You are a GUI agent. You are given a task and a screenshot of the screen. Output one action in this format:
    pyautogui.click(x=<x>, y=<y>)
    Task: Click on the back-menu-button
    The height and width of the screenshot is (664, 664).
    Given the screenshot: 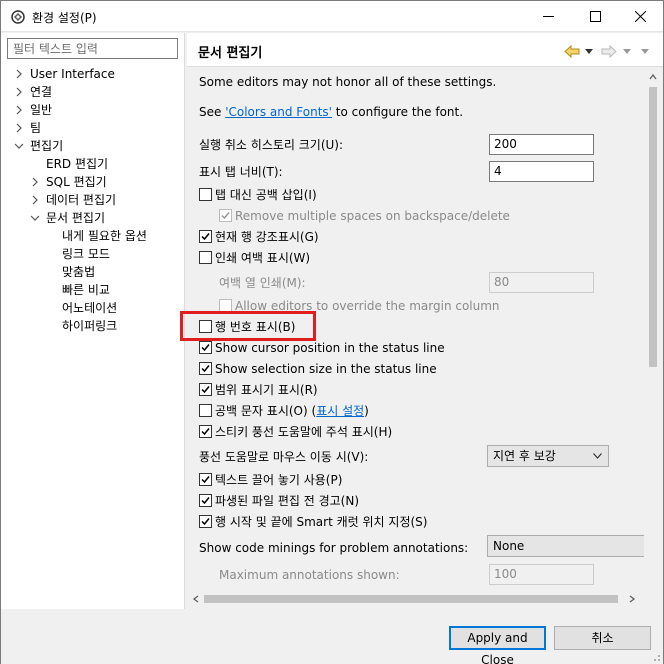 What is the action you would take?
    pyautogui.click(x=589, y=51)
    